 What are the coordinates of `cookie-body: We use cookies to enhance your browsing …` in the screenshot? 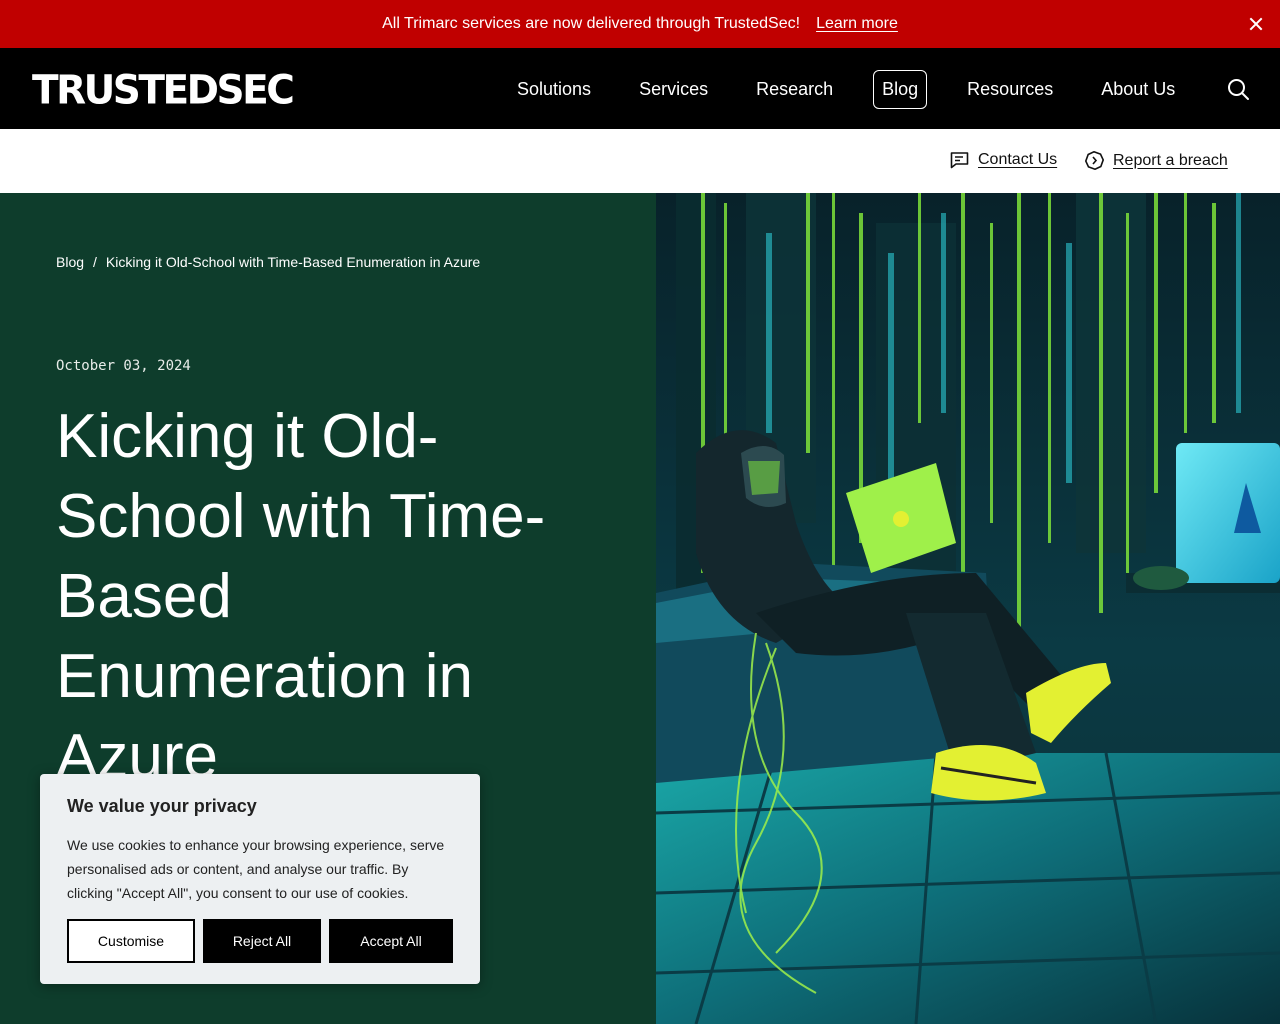 It's located at (256, 869).